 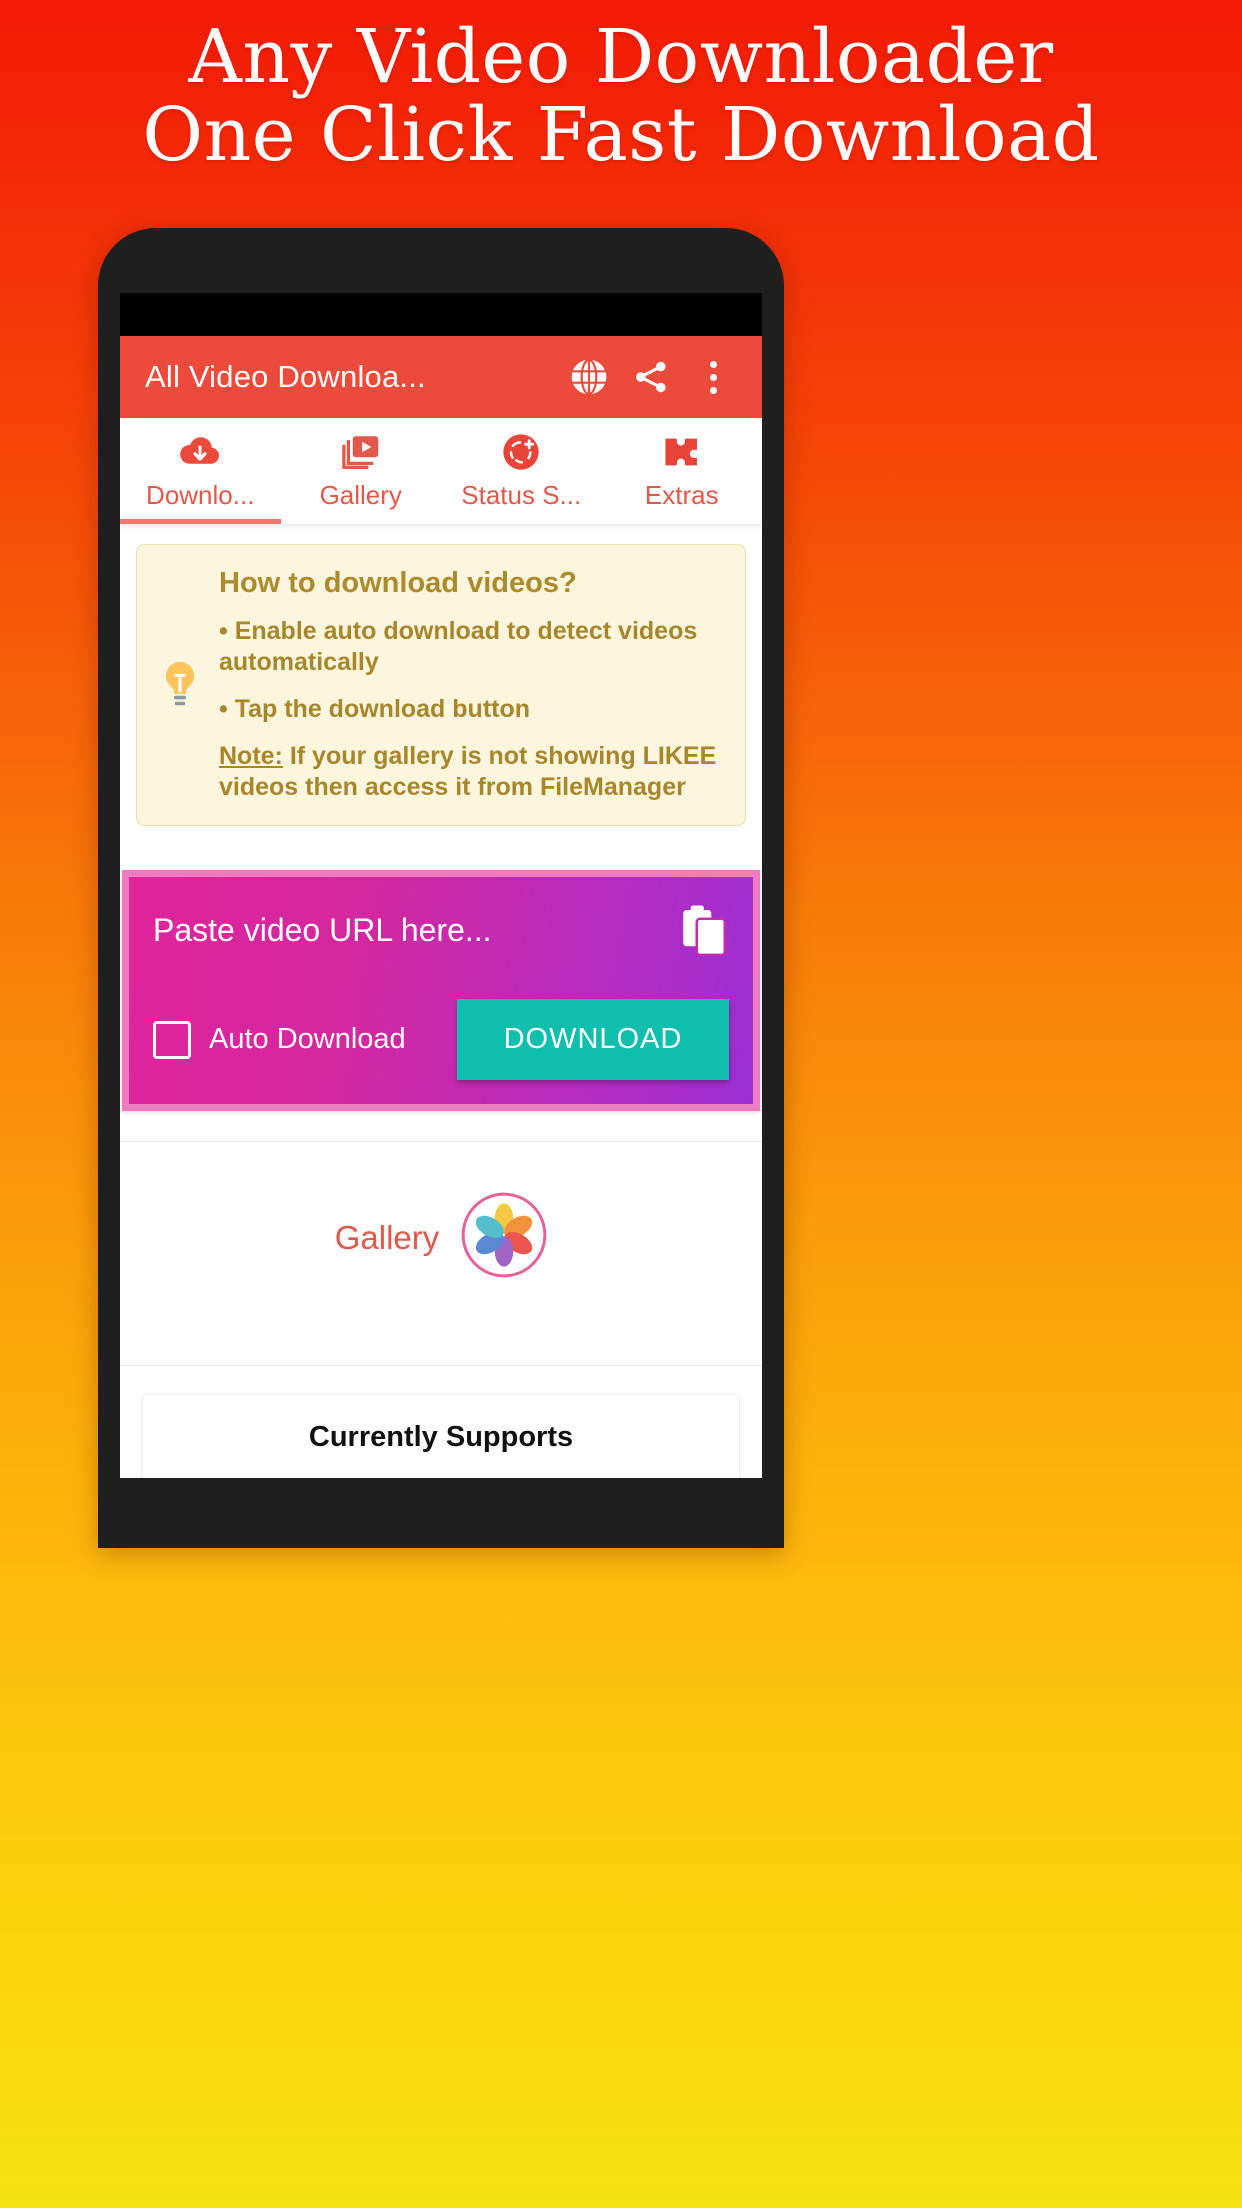 I want to click on cloud-download-icon, so click(x=200, y=452).